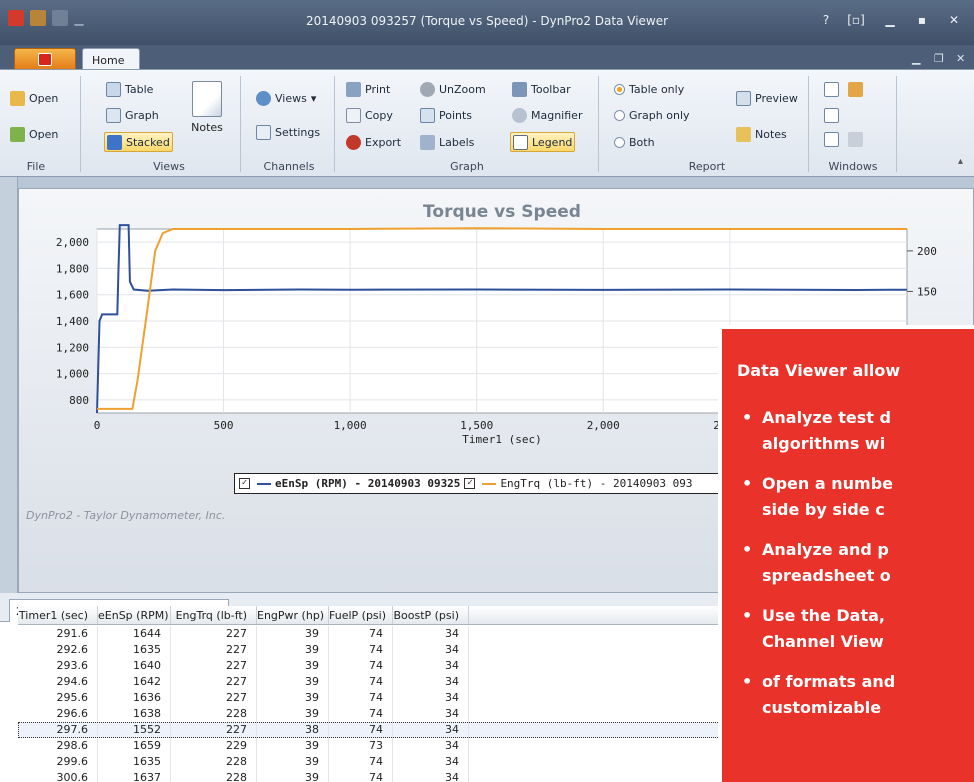  Describe the element at coordinates (58, 682) in the screenshot. I see `table-cell: 294.6` at that location.